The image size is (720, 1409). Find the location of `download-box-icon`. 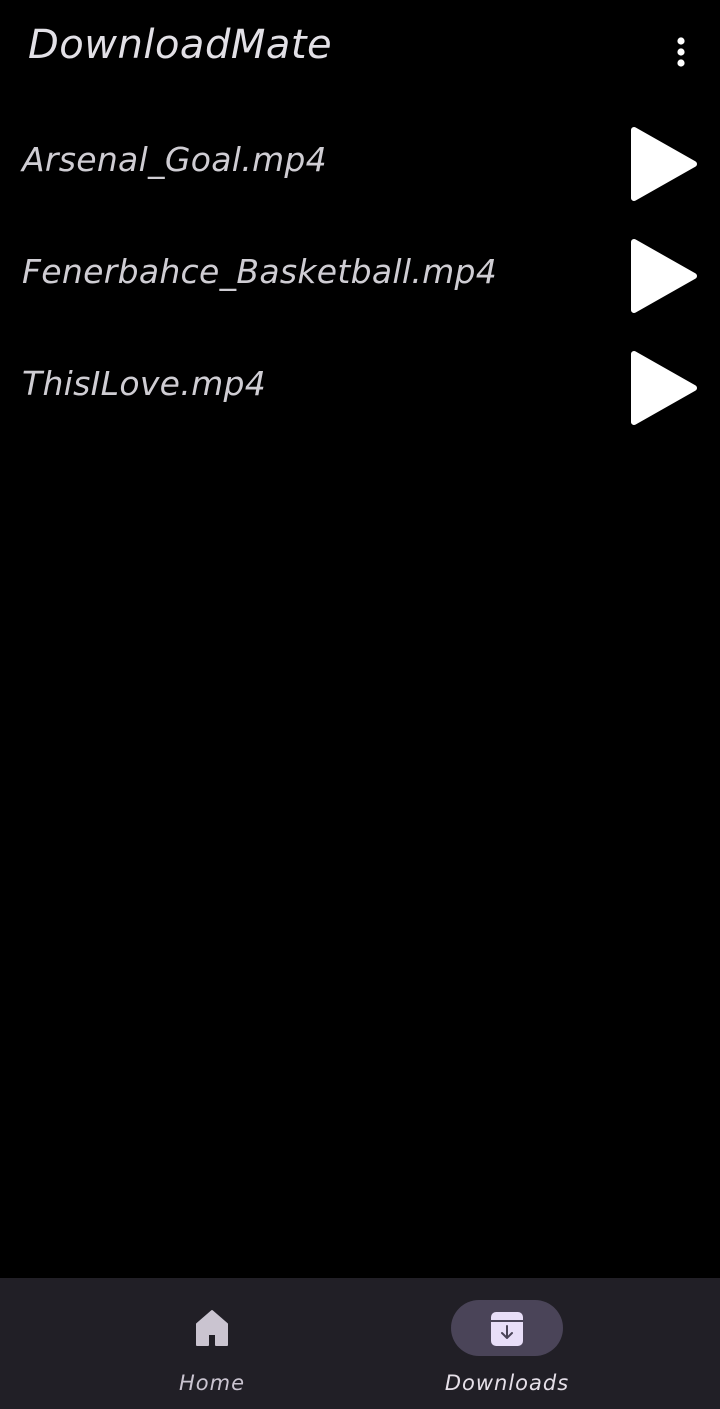

download-box-icon is located at coordinates (507, 1329).